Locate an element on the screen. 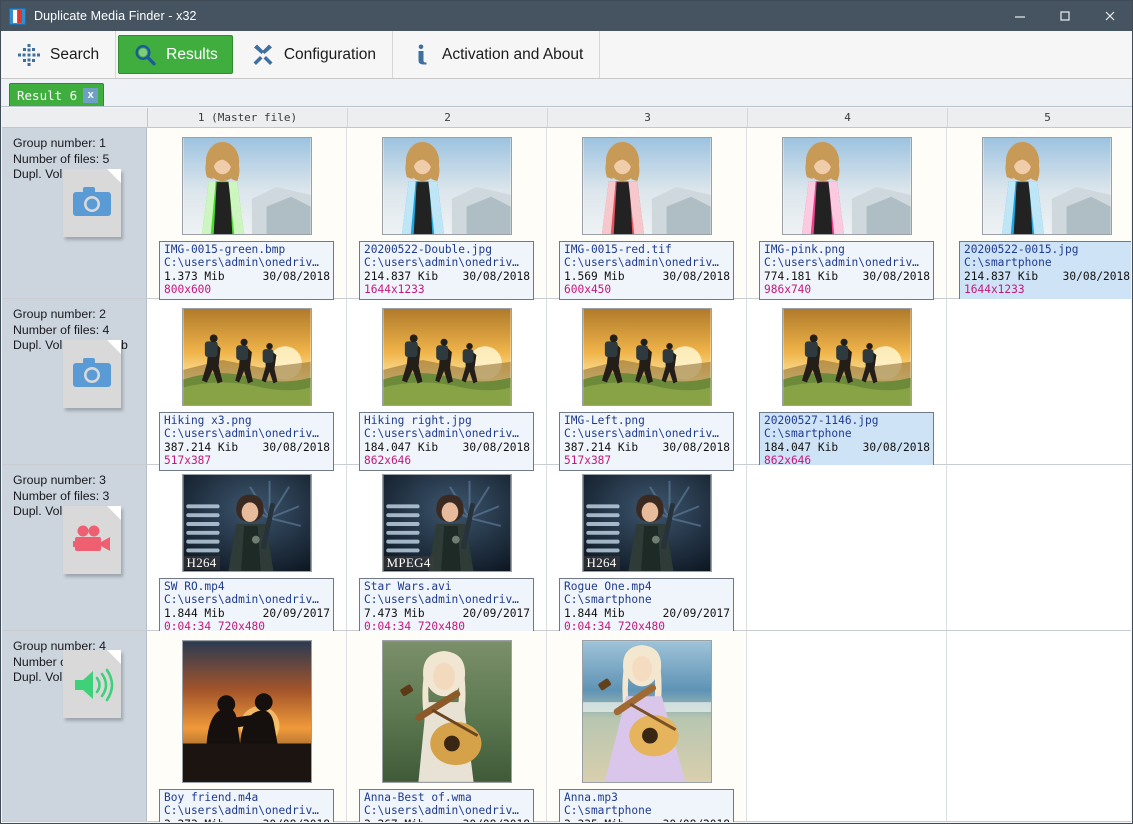 This screenshot has width=1133, height=824. tab-activation-and-about: Activation and About is located at coordinates (497, 54).